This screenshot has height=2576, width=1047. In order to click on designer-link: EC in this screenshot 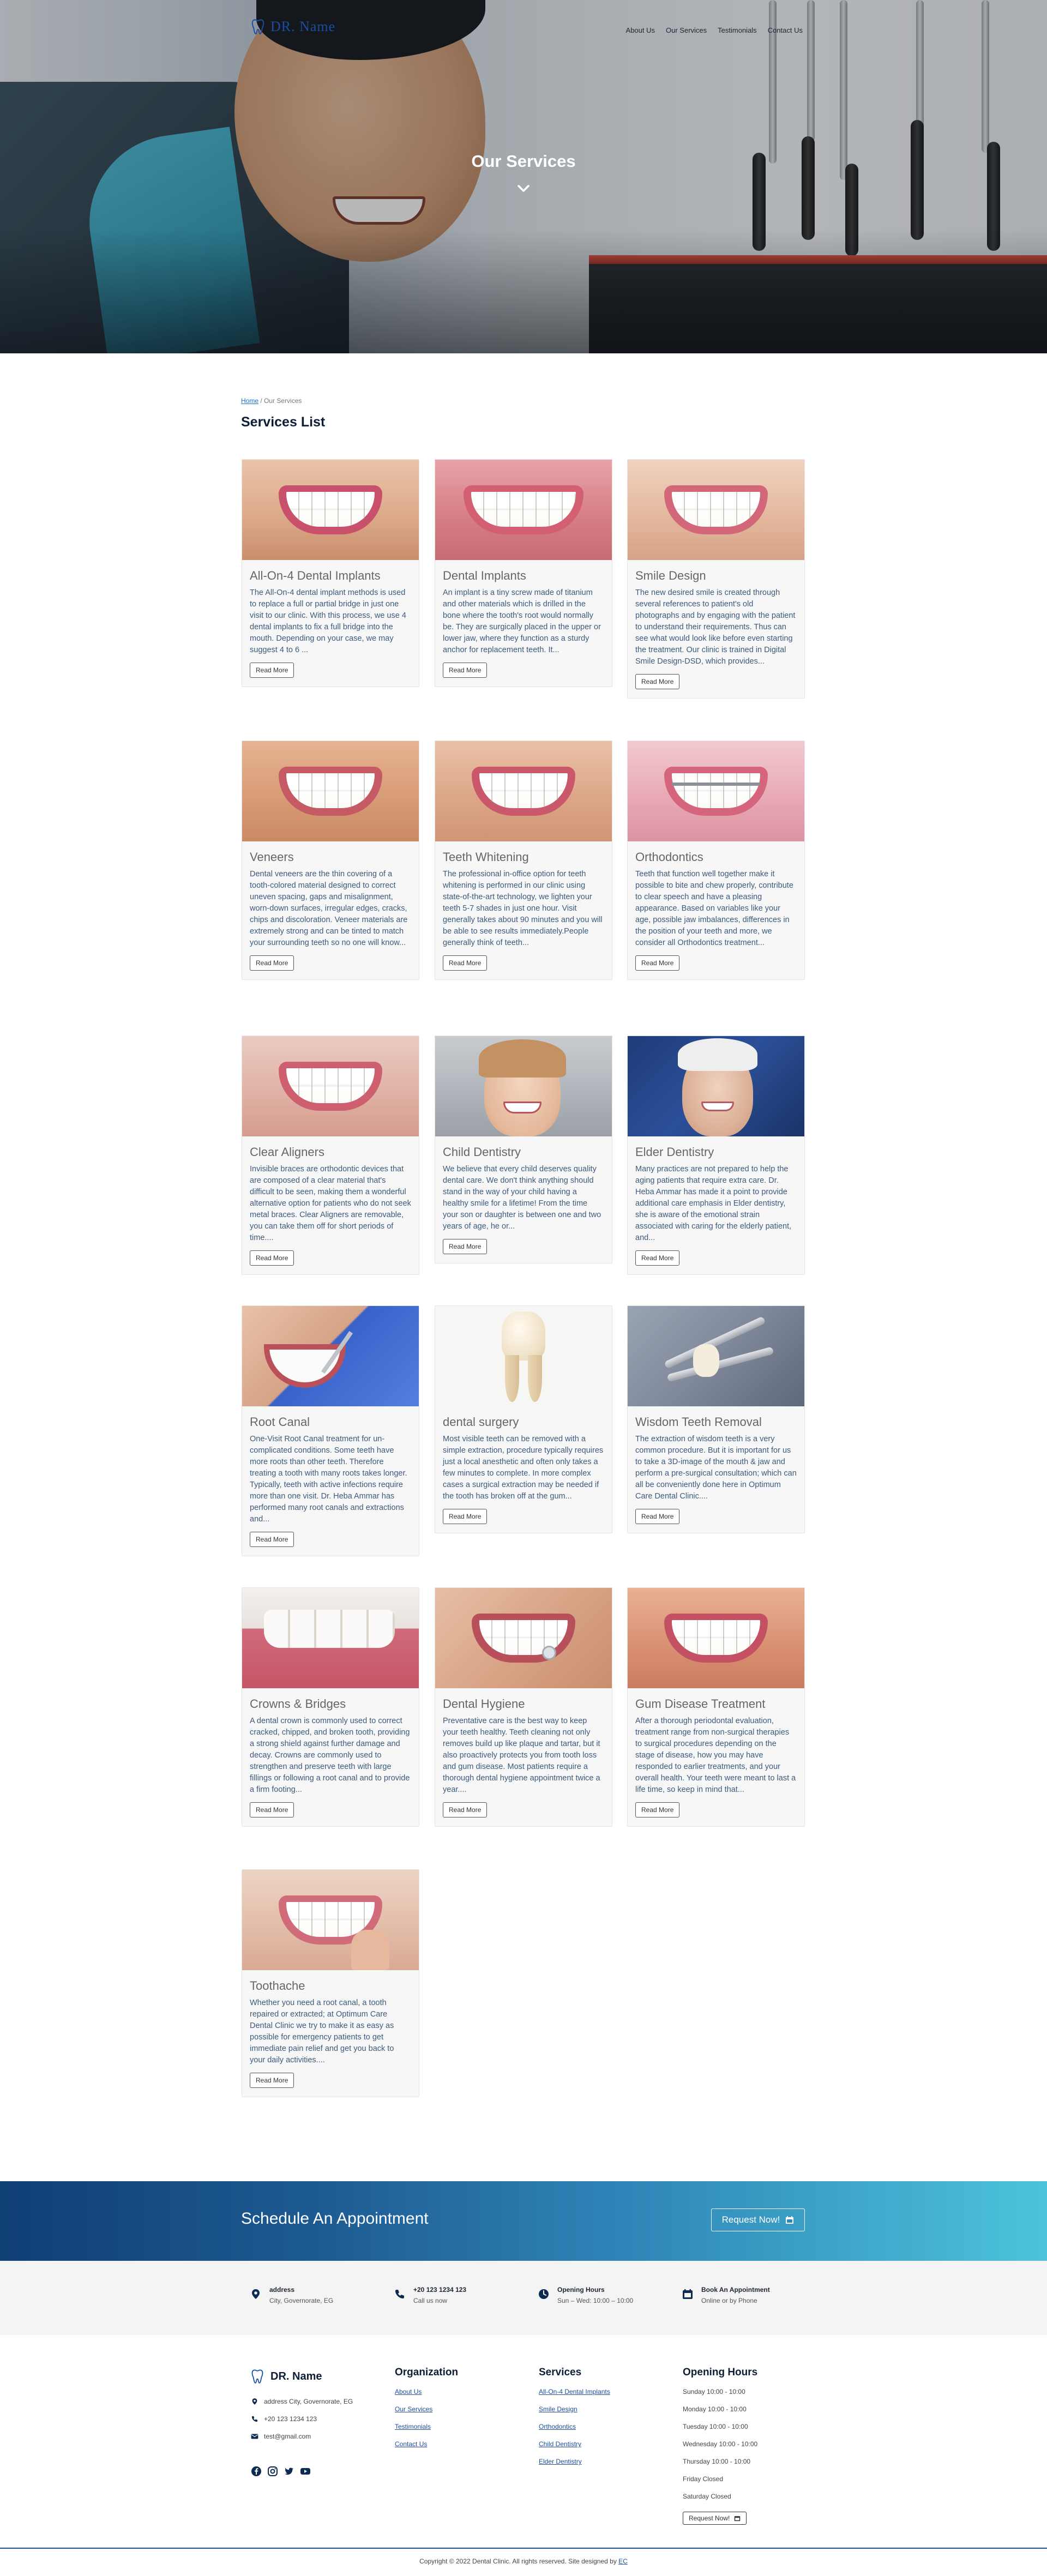, I will do `click(623, 2561)`.